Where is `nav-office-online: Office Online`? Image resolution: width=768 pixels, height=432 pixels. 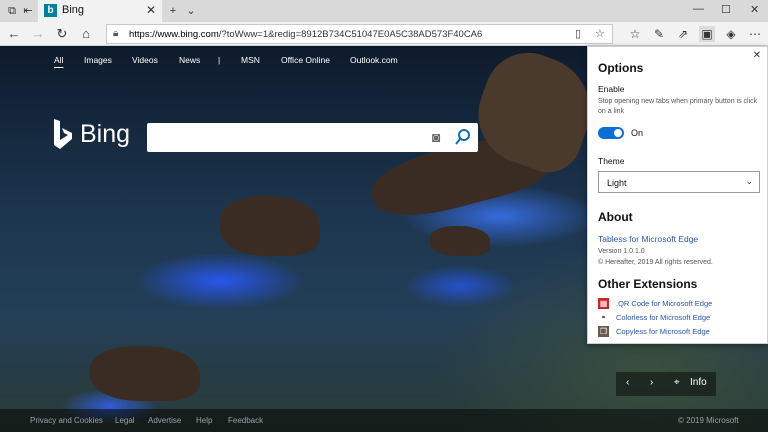
nav-office-online: Office Online is located at coordinates (305, 60).